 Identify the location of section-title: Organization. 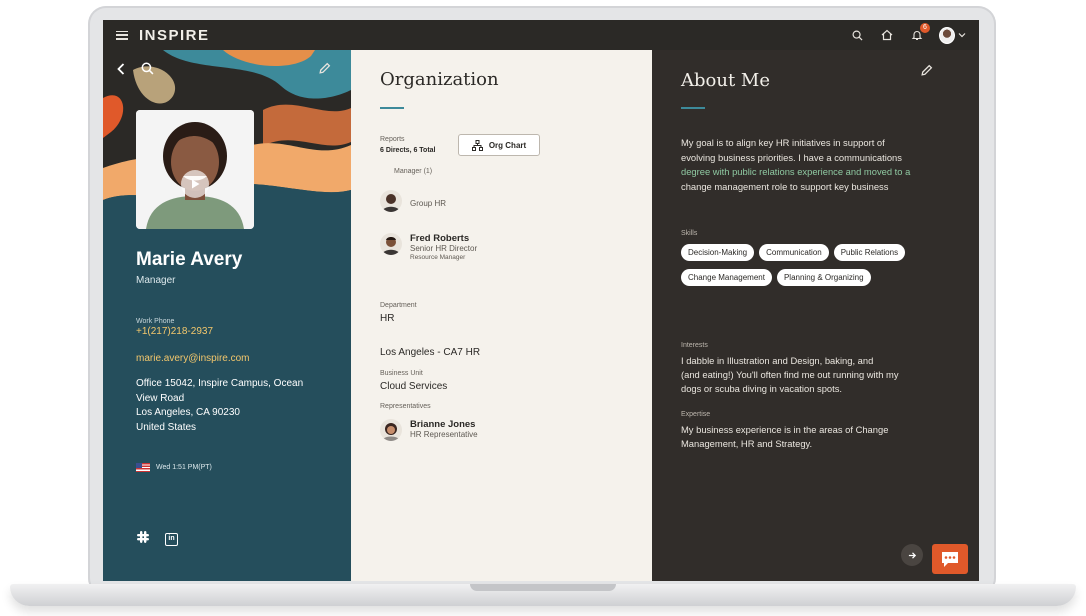
(439, 79).